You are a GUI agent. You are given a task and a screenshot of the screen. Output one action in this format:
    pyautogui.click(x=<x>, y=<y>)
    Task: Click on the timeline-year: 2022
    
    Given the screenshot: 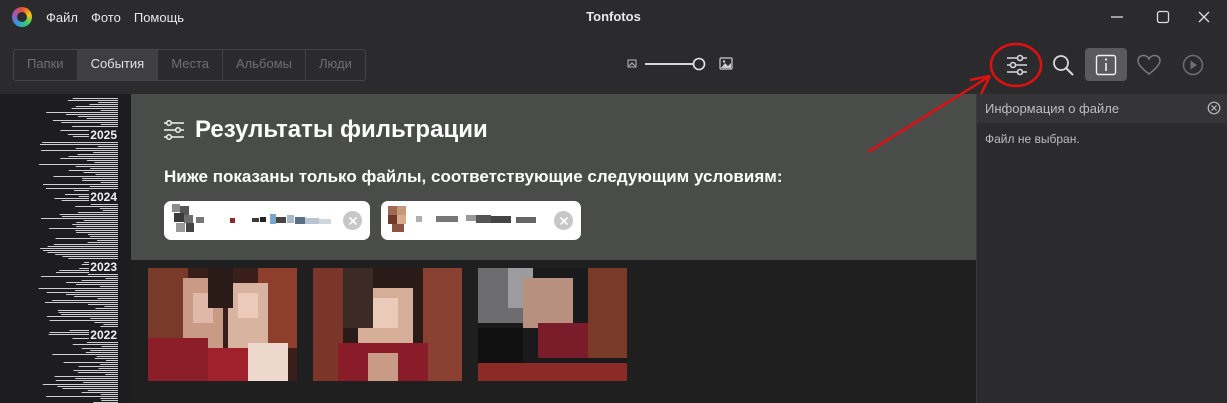 What is the action you would take?
    pyautogui.click(x=103, y=335)
    